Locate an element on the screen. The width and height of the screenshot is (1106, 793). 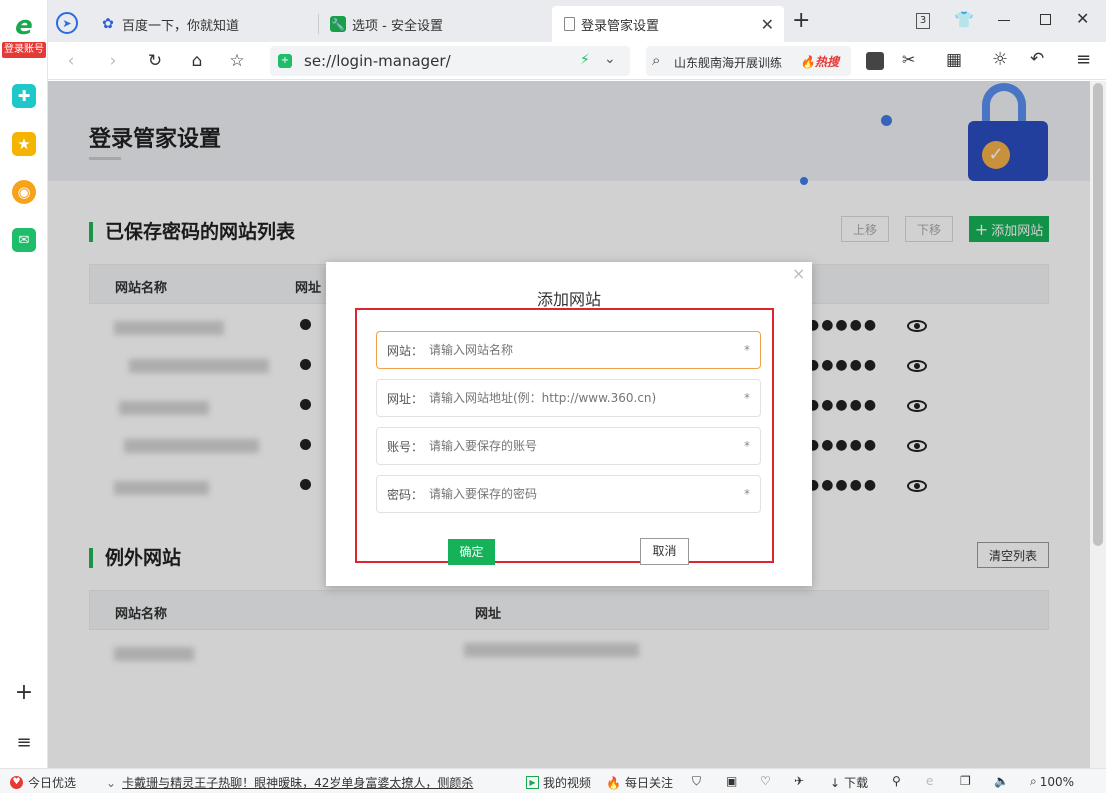
tab-close-icon: ✕ is located at coordinates (767, 24).